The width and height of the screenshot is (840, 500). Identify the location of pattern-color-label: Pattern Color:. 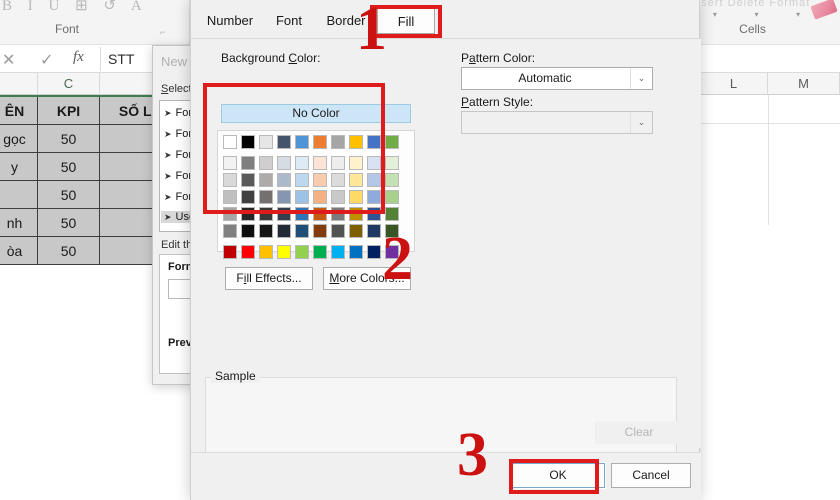
(498, 58).